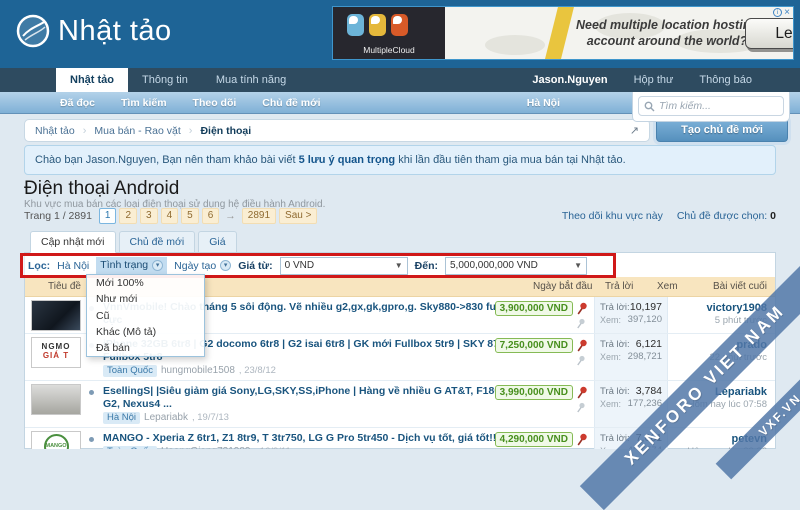 This screenshot has width=800, height=510. What do you see at coordinates (718, 345) in the screenshot?
I see `last-poster-link: prado` at bounding box center [718, 345].